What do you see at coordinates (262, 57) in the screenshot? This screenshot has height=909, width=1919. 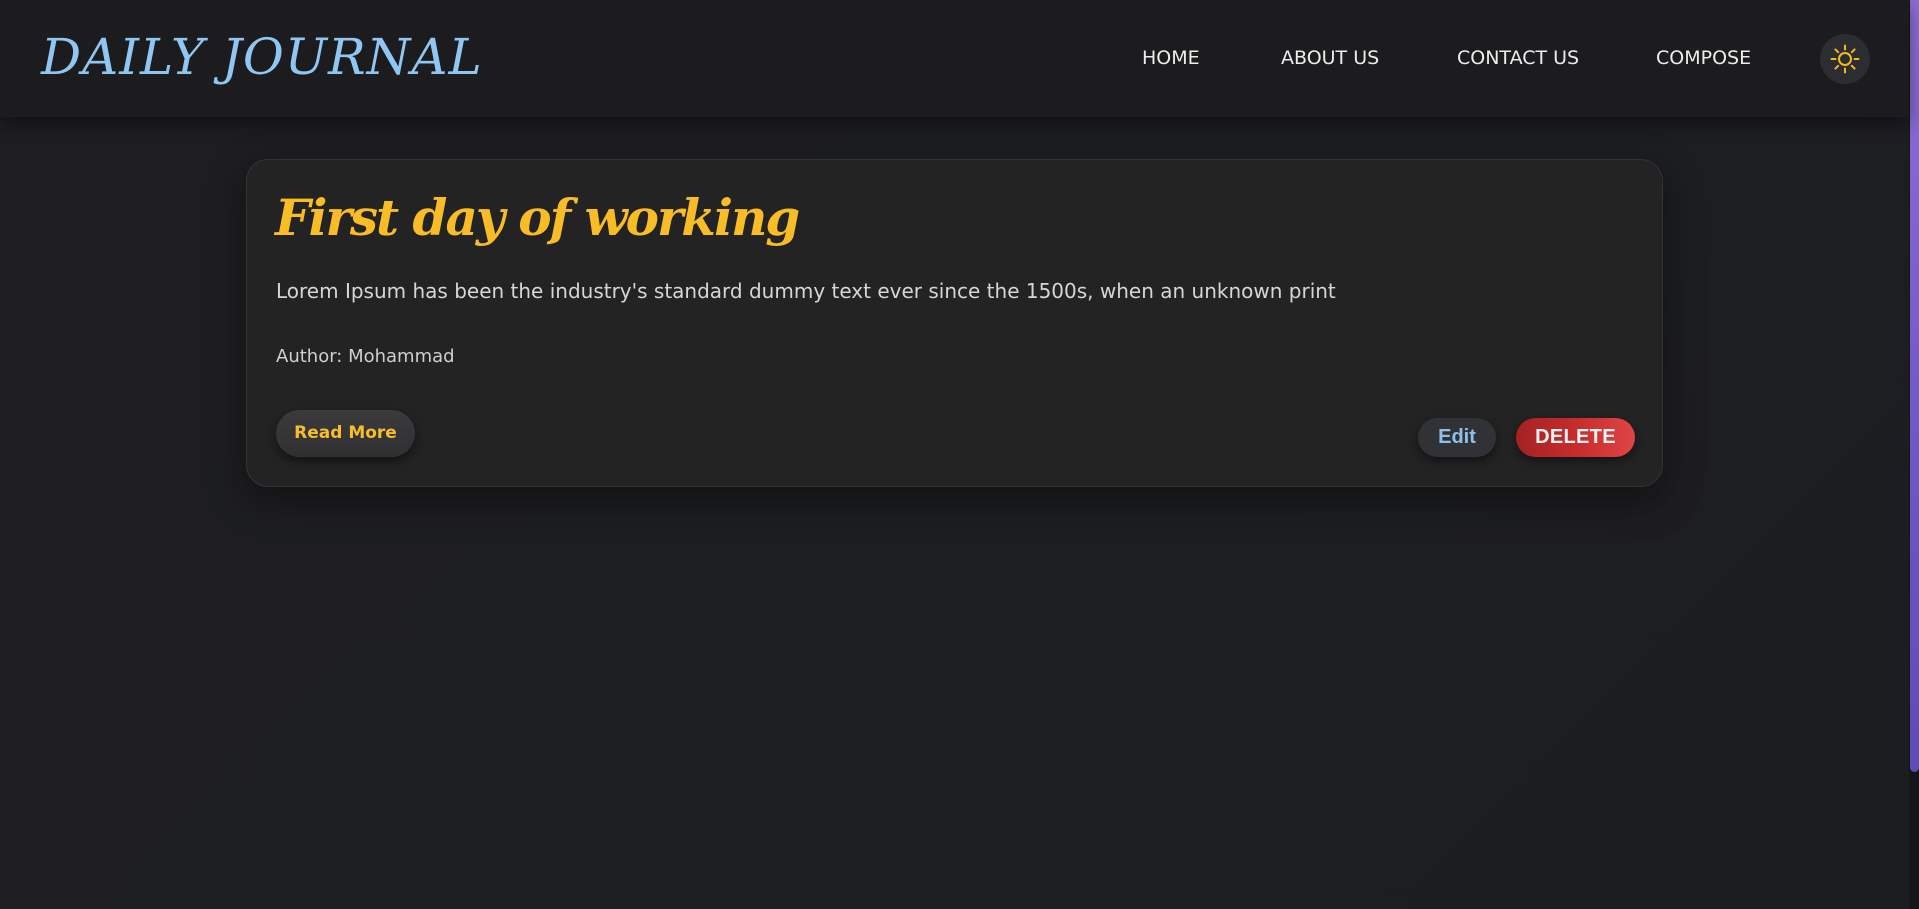 I see `brand-logo: DAILY JOURNAL` at bounding box center [262, 57].